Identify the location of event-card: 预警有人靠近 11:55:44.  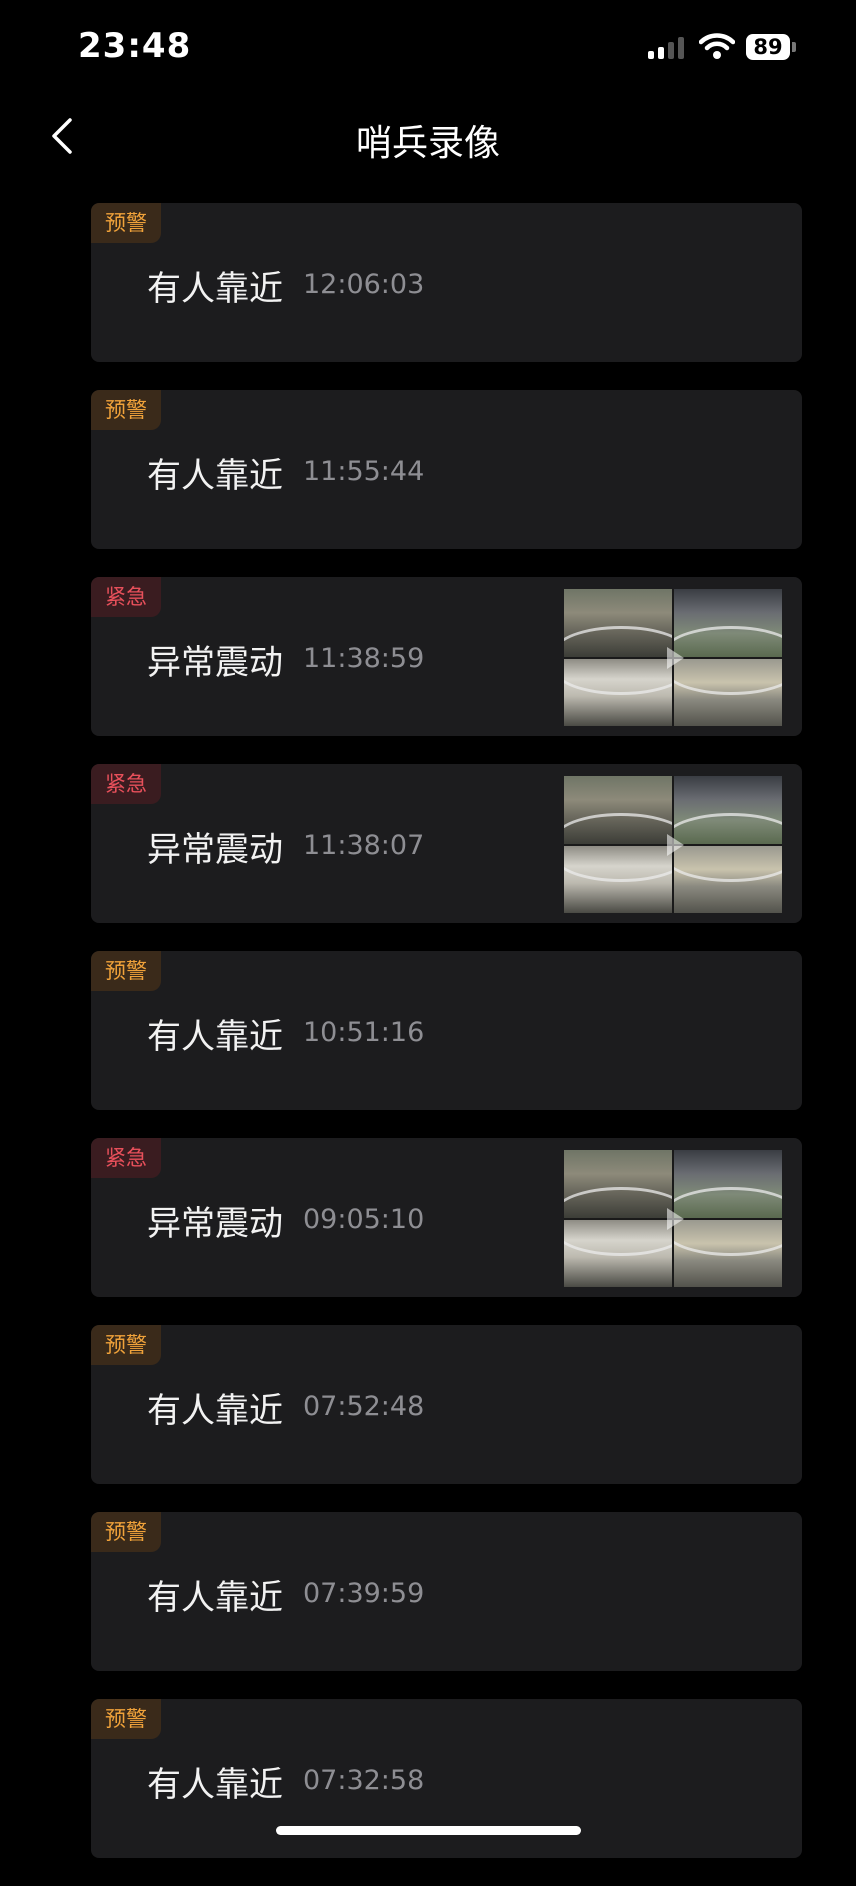
(446, 469).